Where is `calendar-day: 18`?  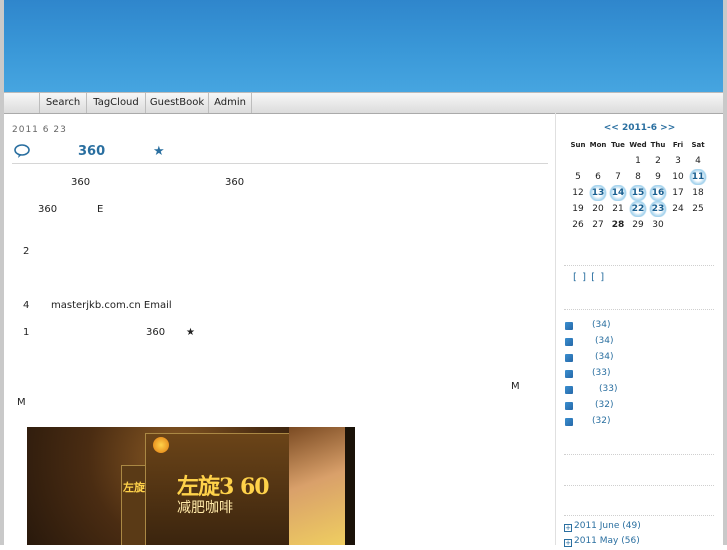 calendar-day: 18 is located at coordinates (698, 193).